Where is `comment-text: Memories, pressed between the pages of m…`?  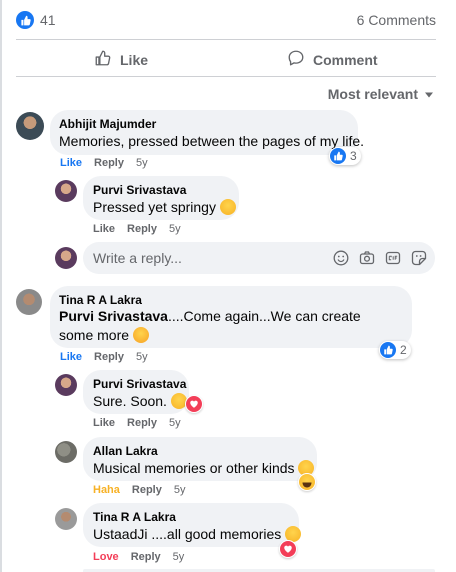
comment-text: Memories, pressed between the pages of m… is located at coordinates (212, 141).